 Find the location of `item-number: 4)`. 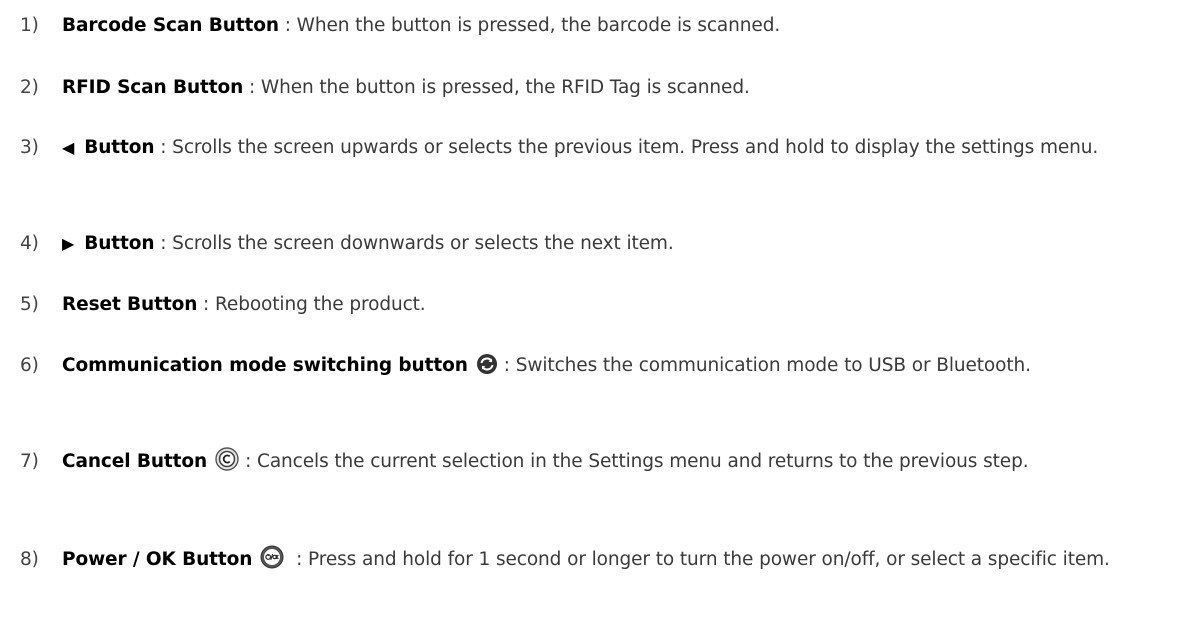

item-number: 4) is located at coordinates (29, 243).